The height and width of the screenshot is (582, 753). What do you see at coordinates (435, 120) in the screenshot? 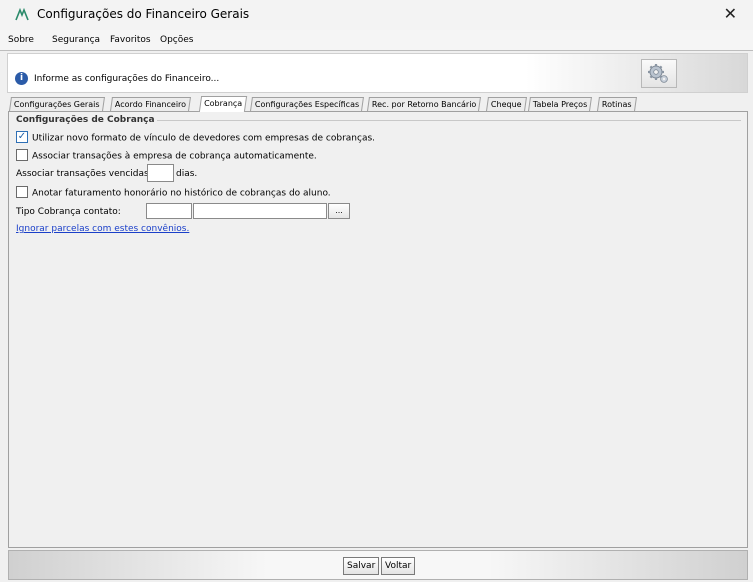
I see `group-divider` at bounding box center [435, 120].